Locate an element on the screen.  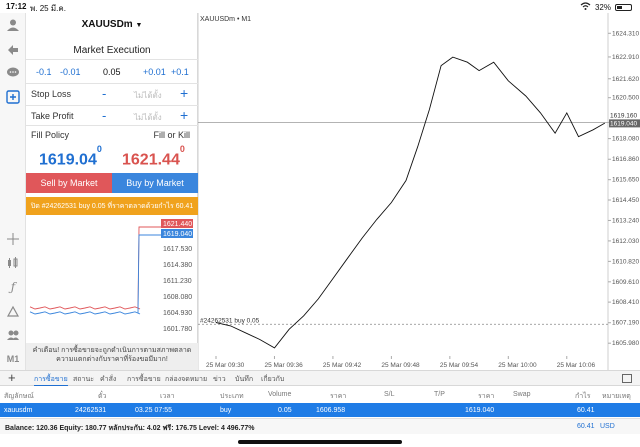
col-price: ราคา is located at coordinates (338, 396).